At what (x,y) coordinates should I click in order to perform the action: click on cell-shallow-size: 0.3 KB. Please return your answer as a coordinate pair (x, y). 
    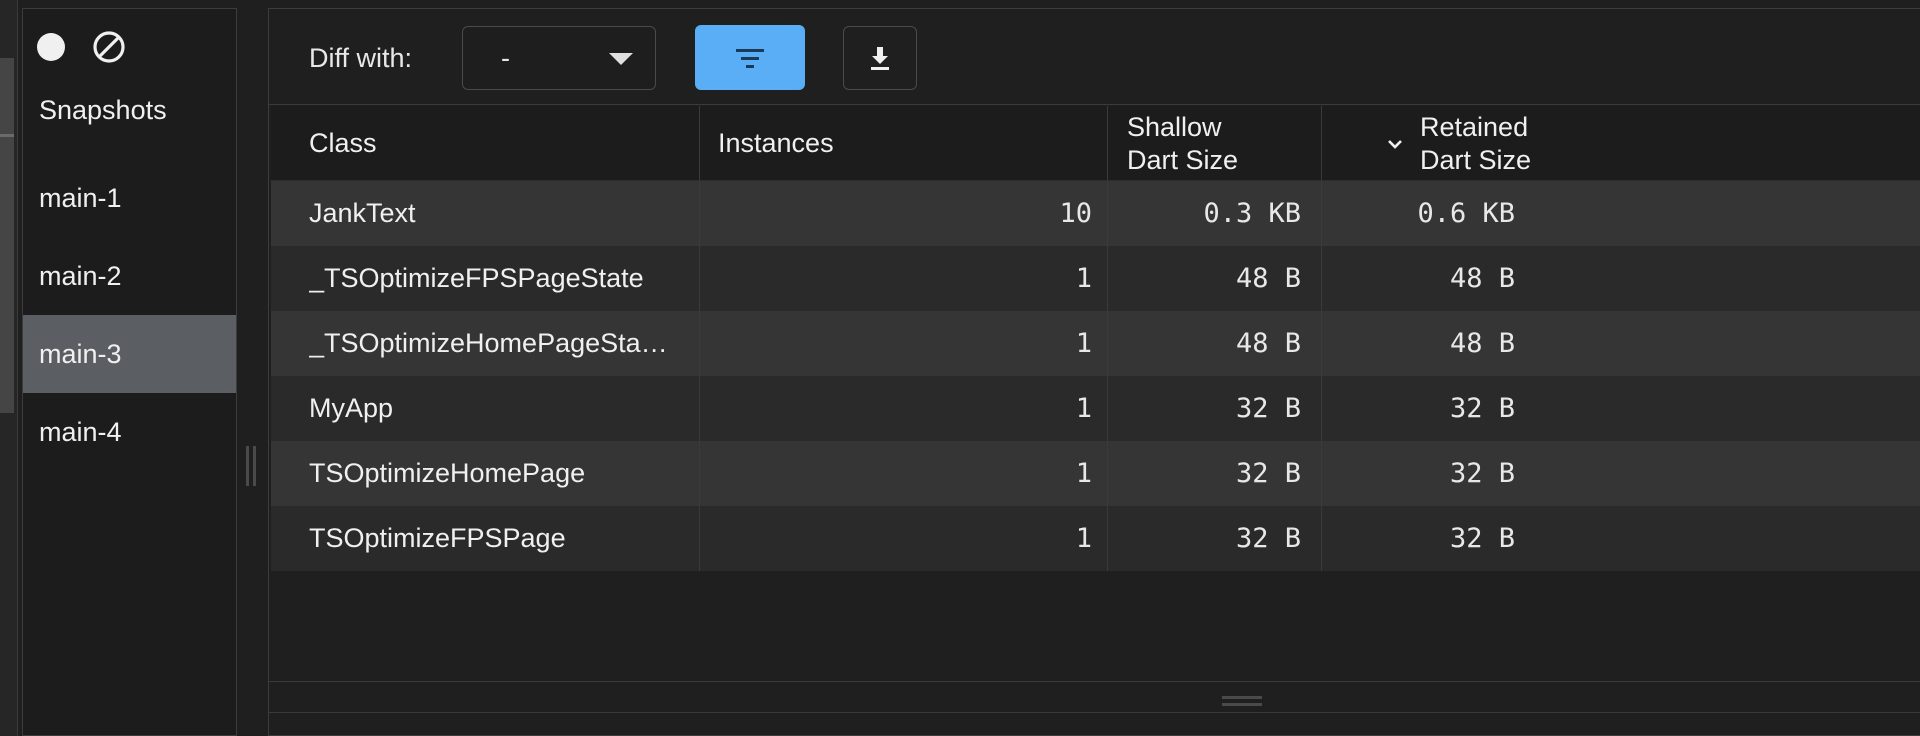
    Looking at the image, I should click on (1252, 213).